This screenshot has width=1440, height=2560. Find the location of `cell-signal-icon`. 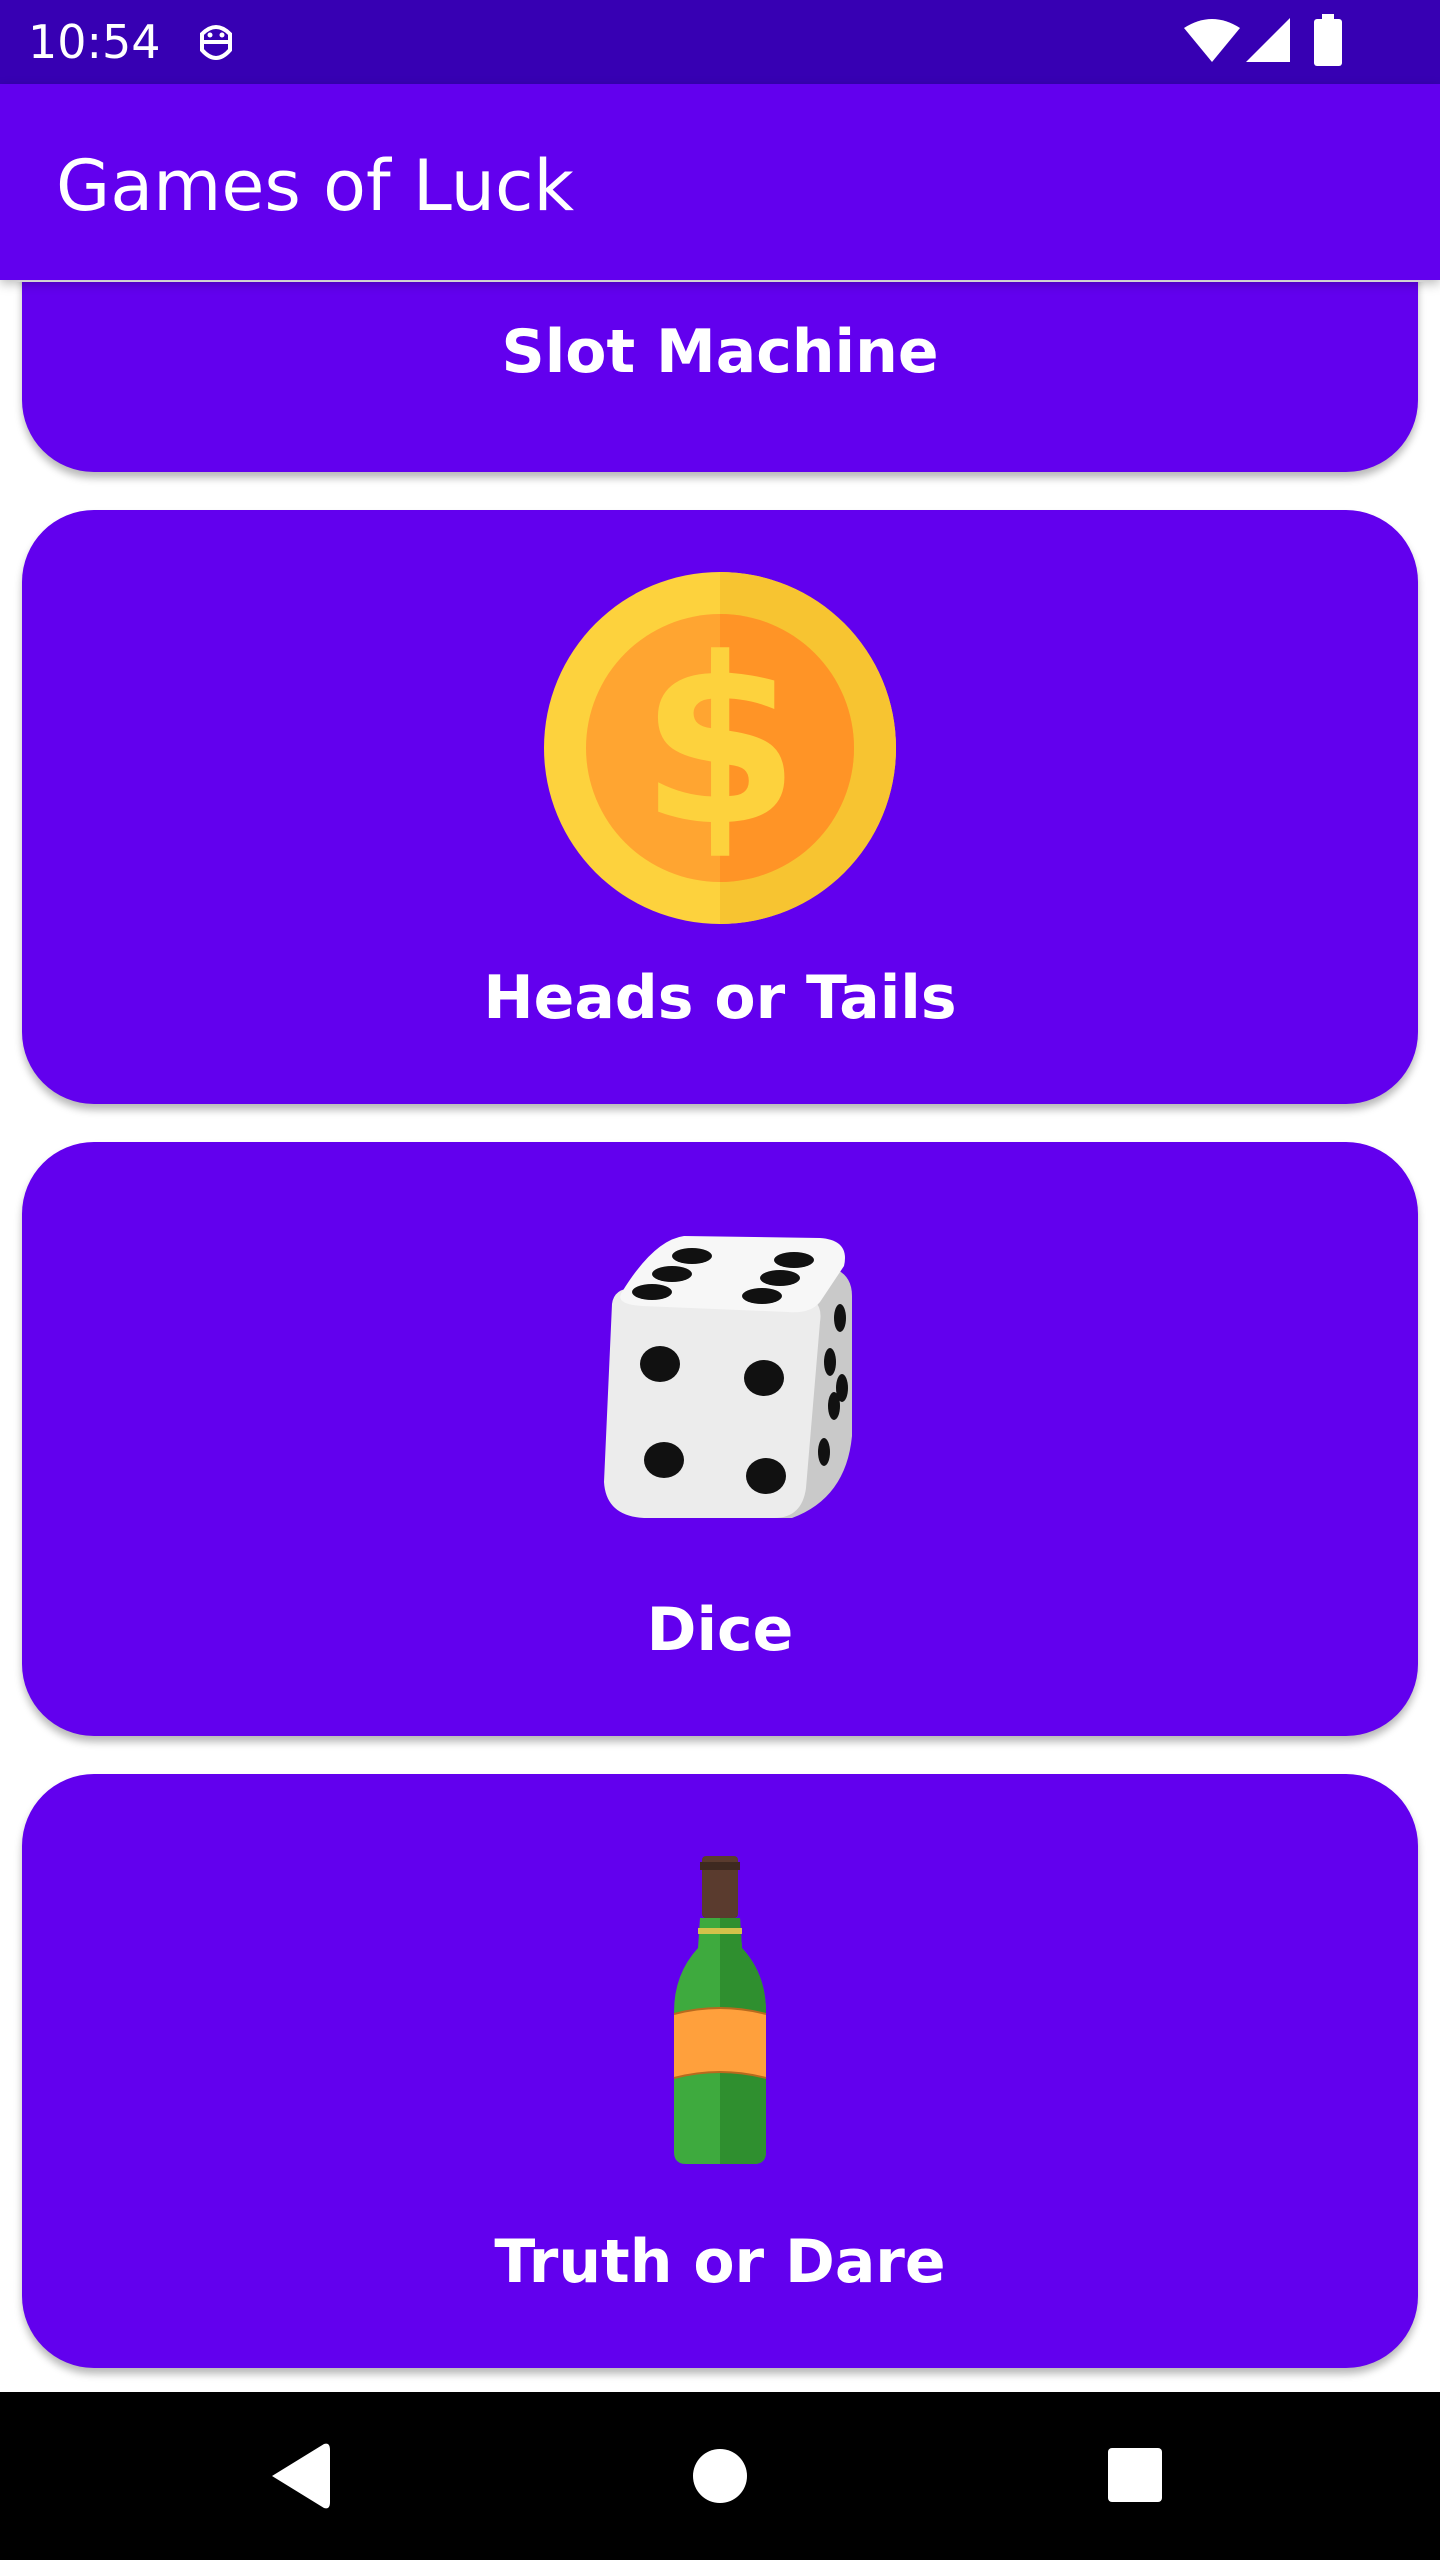

cell-signal-icon is located at coordinates (1268, 40).